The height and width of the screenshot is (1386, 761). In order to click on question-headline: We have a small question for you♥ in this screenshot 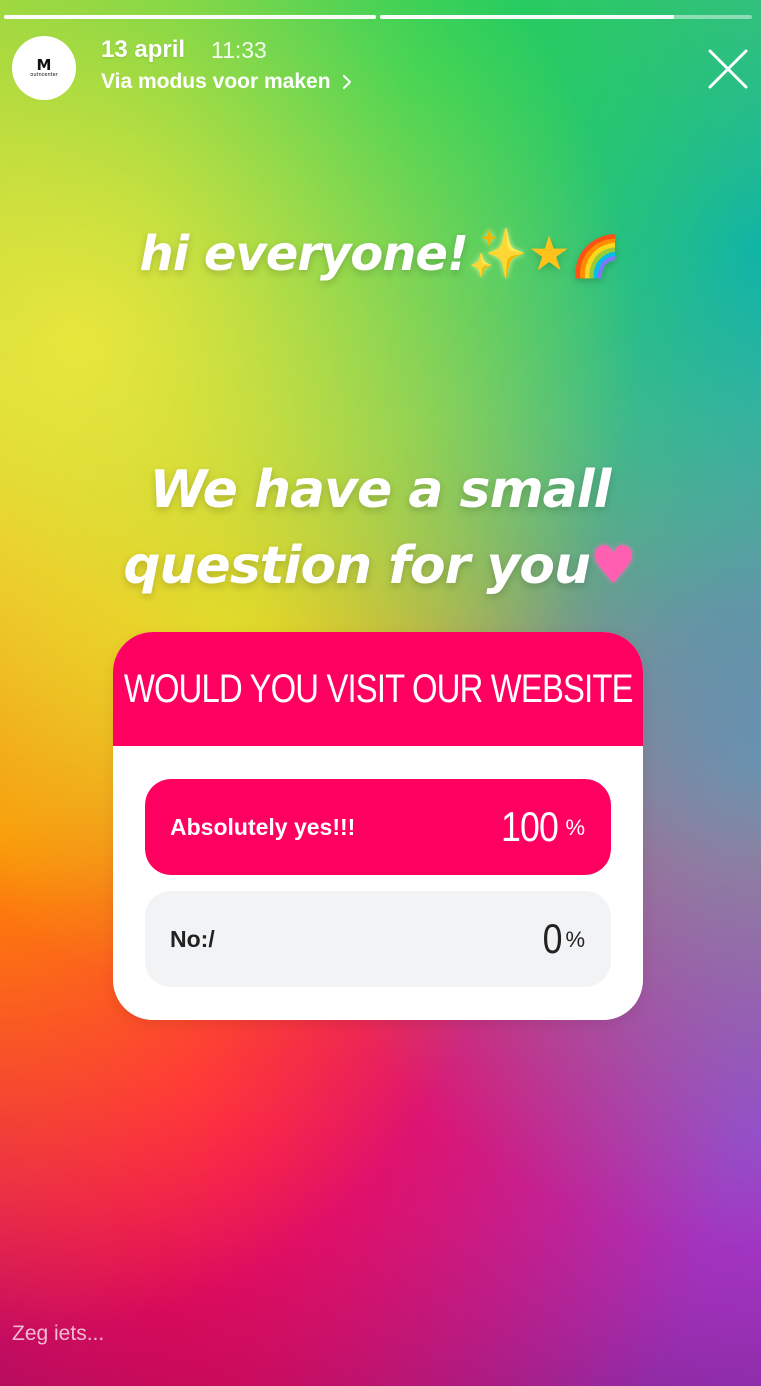, I will do `click(380, 528)`.